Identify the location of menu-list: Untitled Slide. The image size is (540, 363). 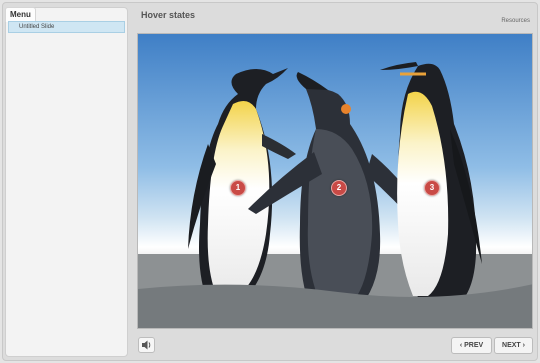
(66, 27).